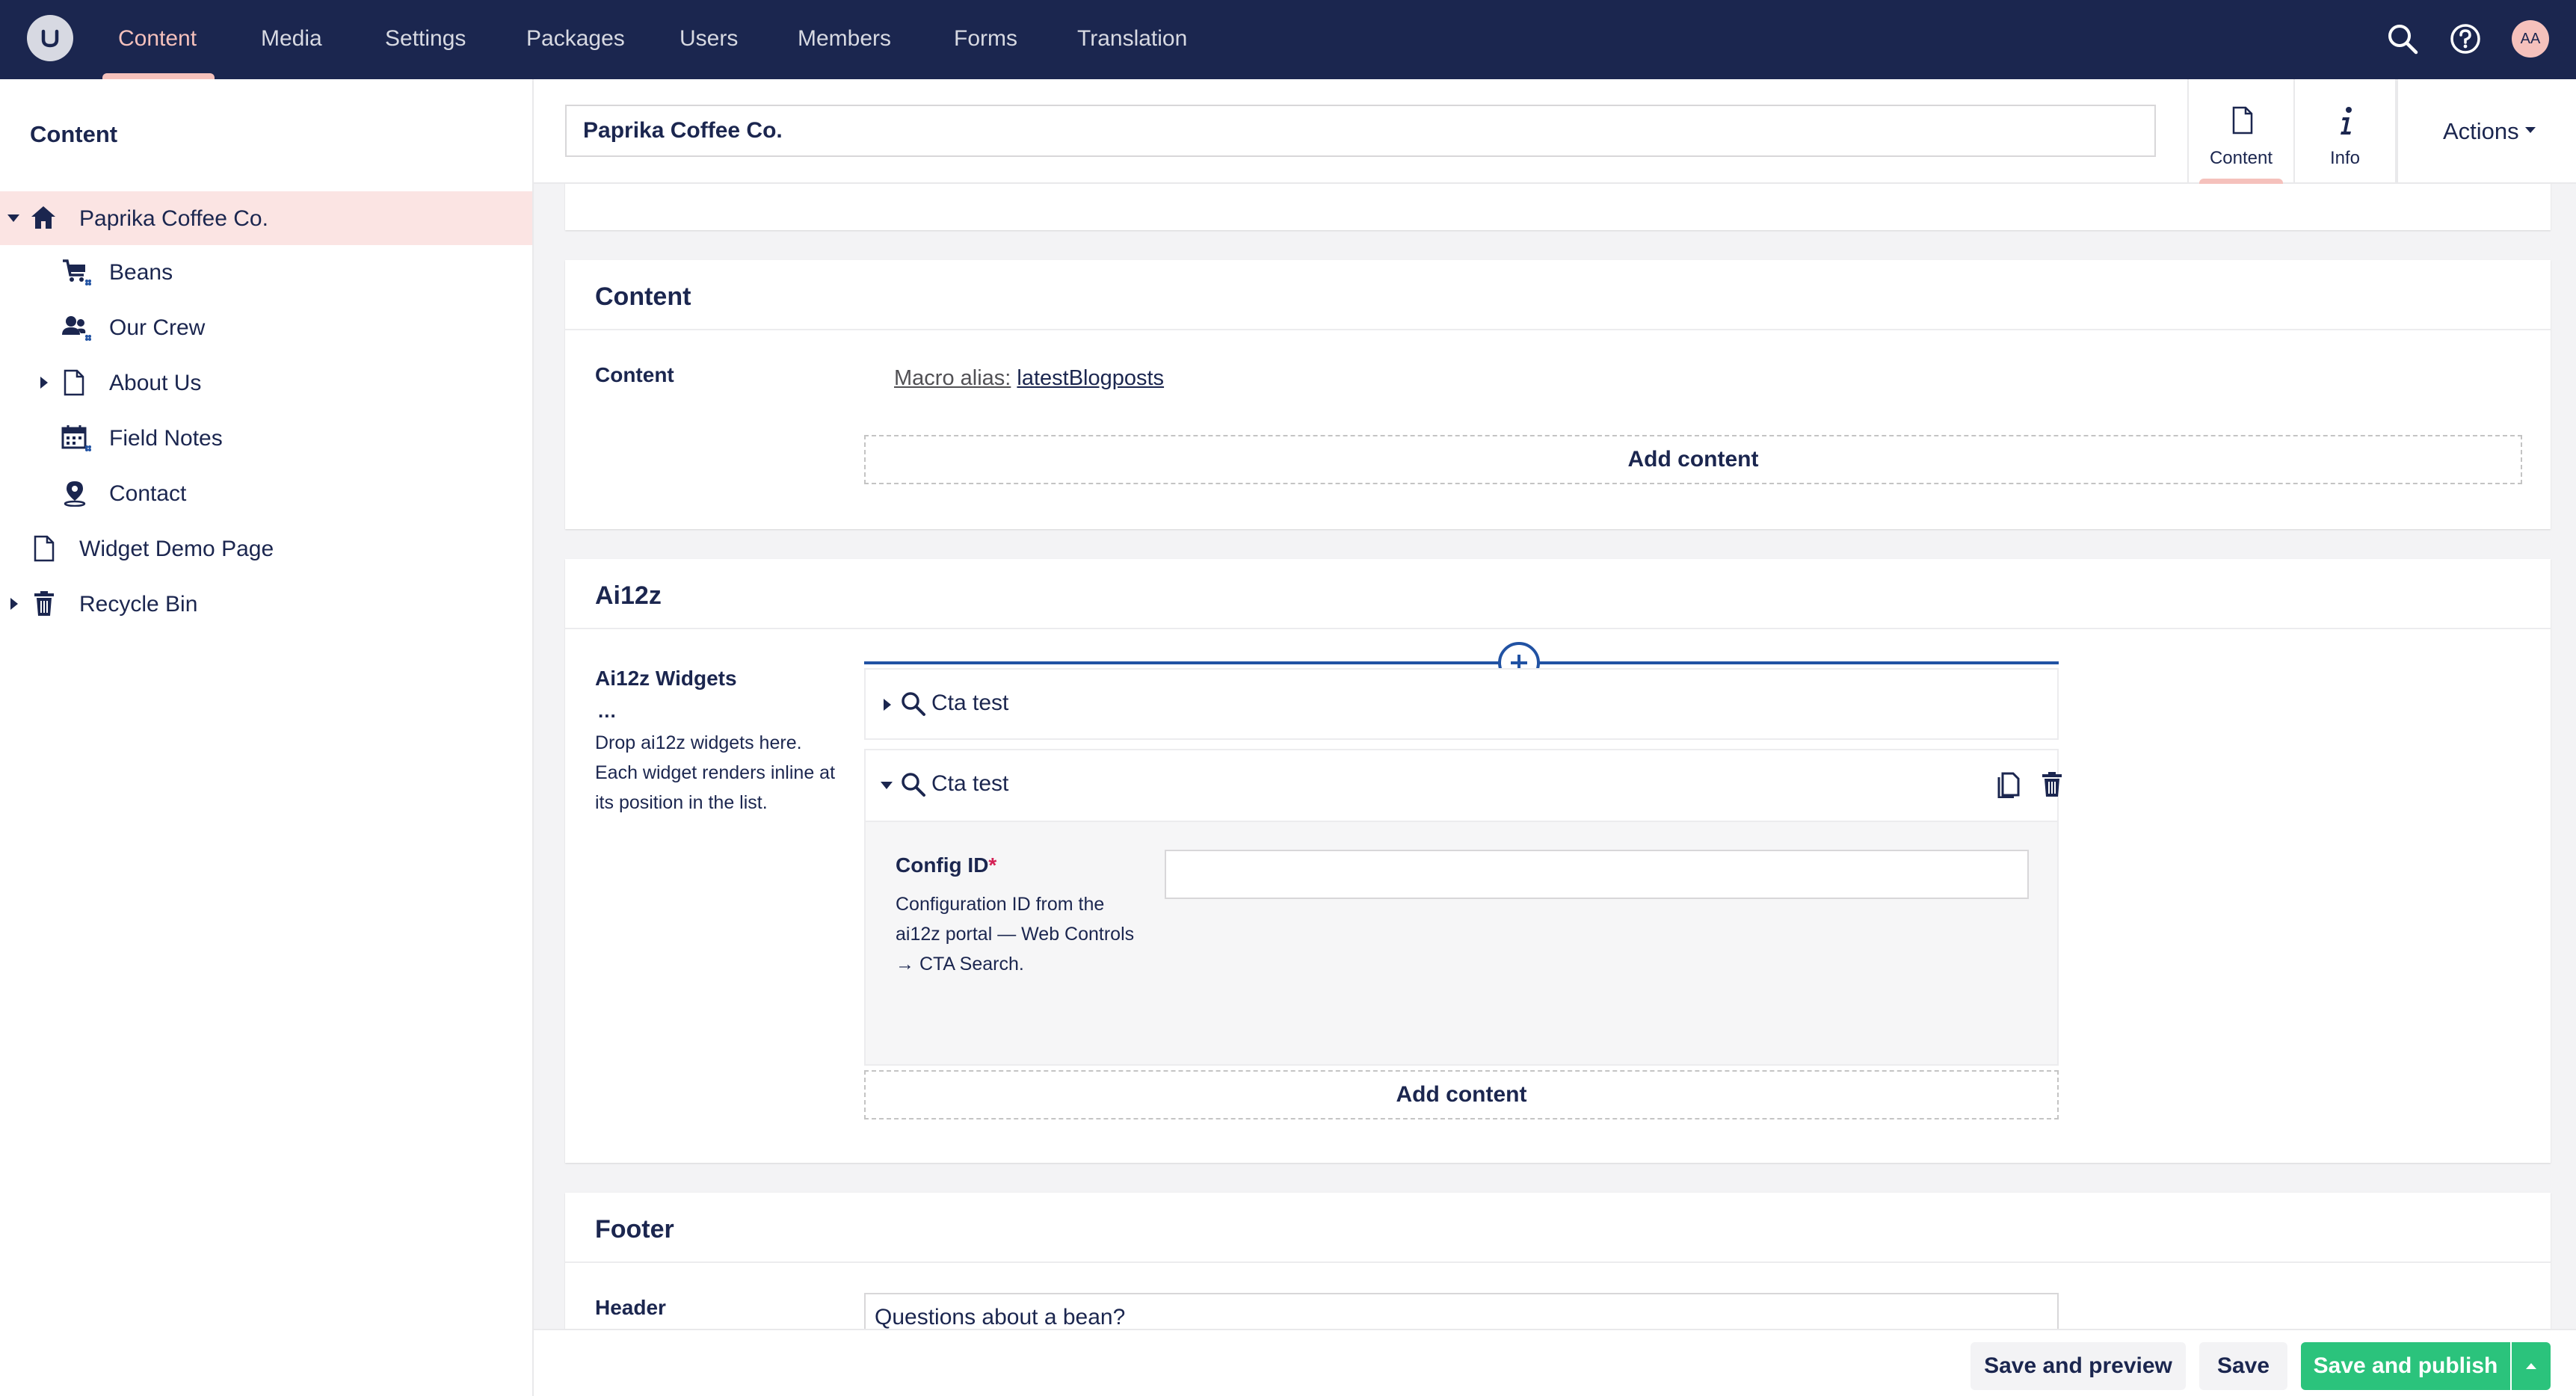  What do you see at coordinates (266, 272) in the screenshot?
I see `tree-item-beans: Beans` at bounding box center [266, 272].